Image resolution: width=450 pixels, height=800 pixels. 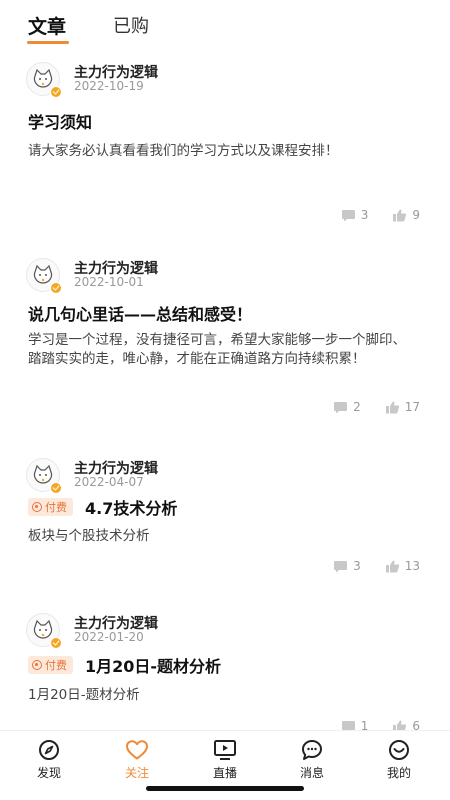 I want to click on post-date: 2022-10-19, so click(x=109, y=86).